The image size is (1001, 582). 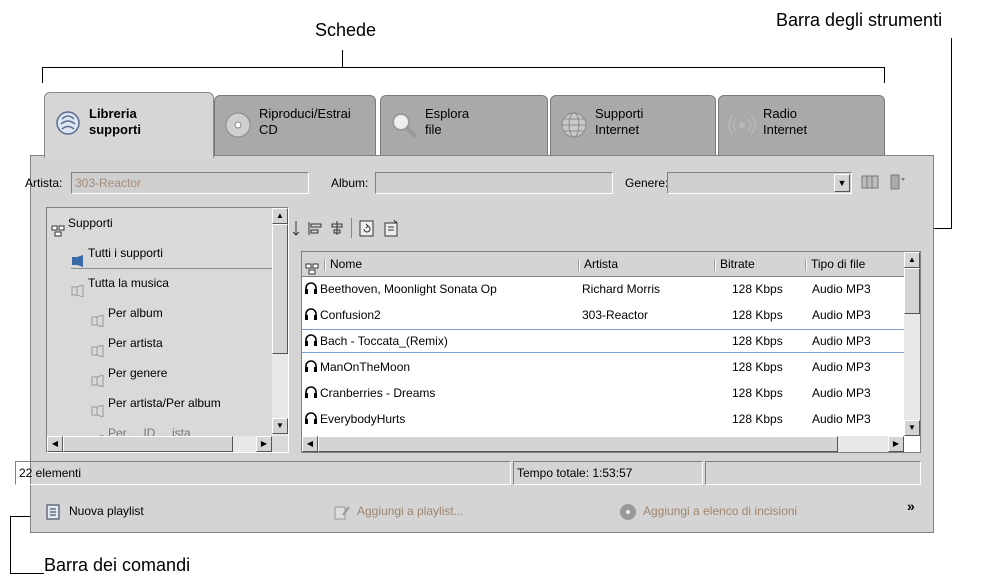 What do you see at coordinates (94, 511) in the screenshot?
I see `new-playlist-button: Nuova playlist` at bounding box center [94, 511].